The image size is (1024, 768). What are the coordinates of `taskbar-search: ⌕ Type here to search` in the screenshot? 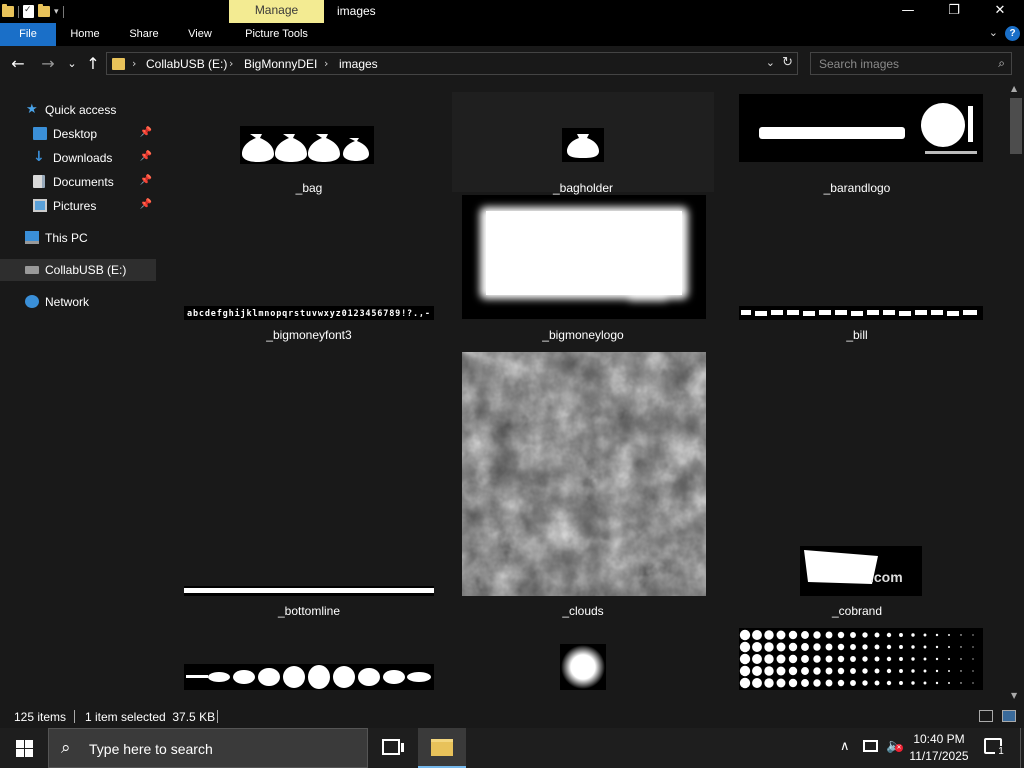 It's located at (208, 748).